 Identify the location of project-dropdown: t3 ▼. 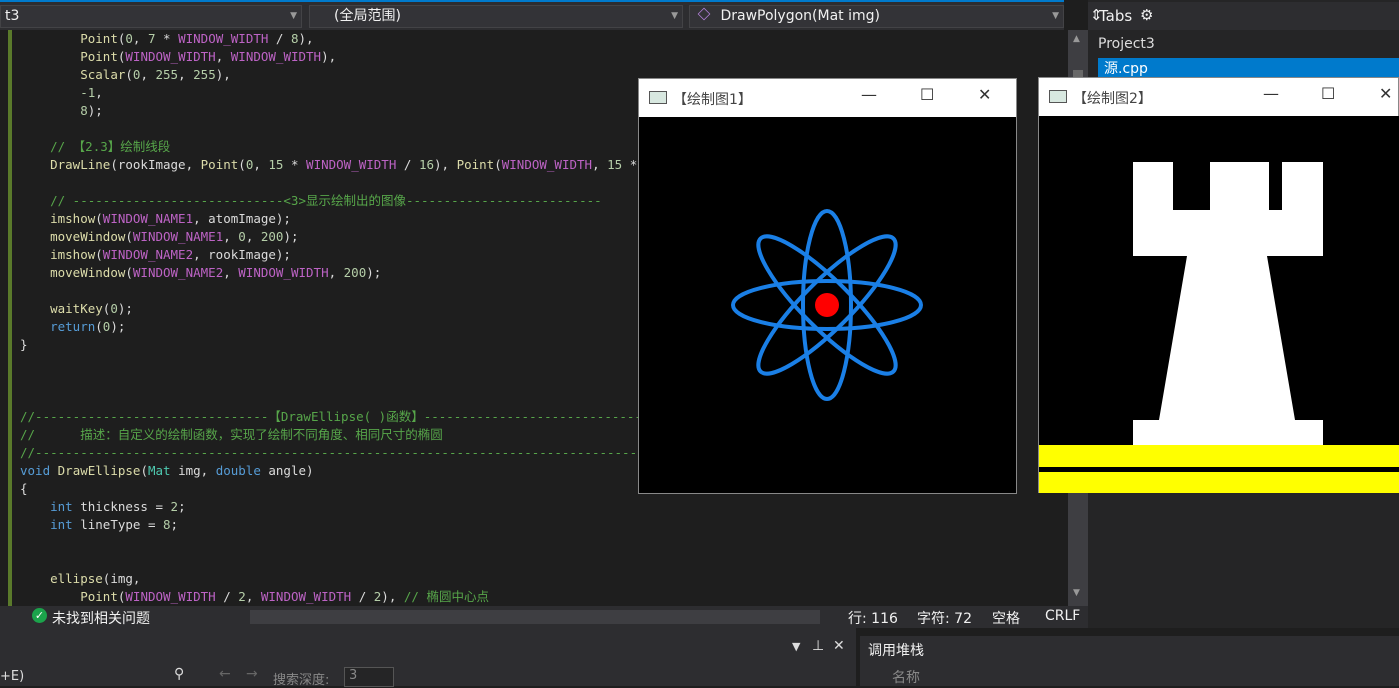
(151, 16).